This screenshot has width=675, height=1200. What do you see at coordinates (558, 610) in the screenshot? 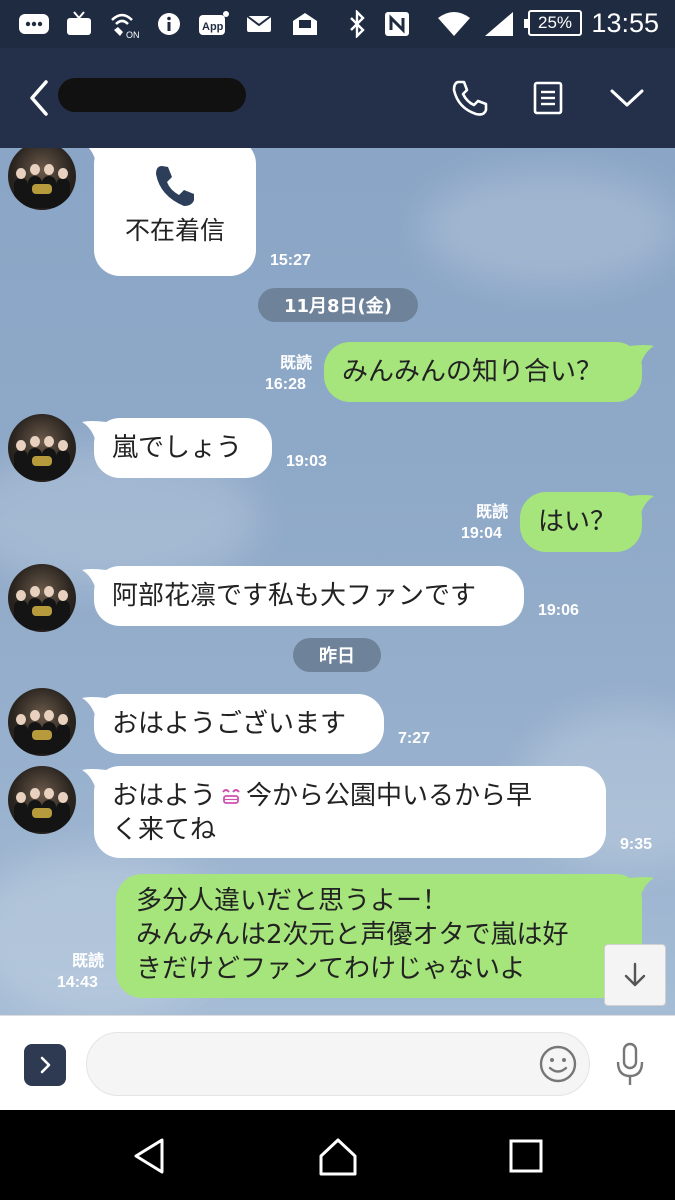
I see `message-time: 19:06` at bounding box center [558, 610].